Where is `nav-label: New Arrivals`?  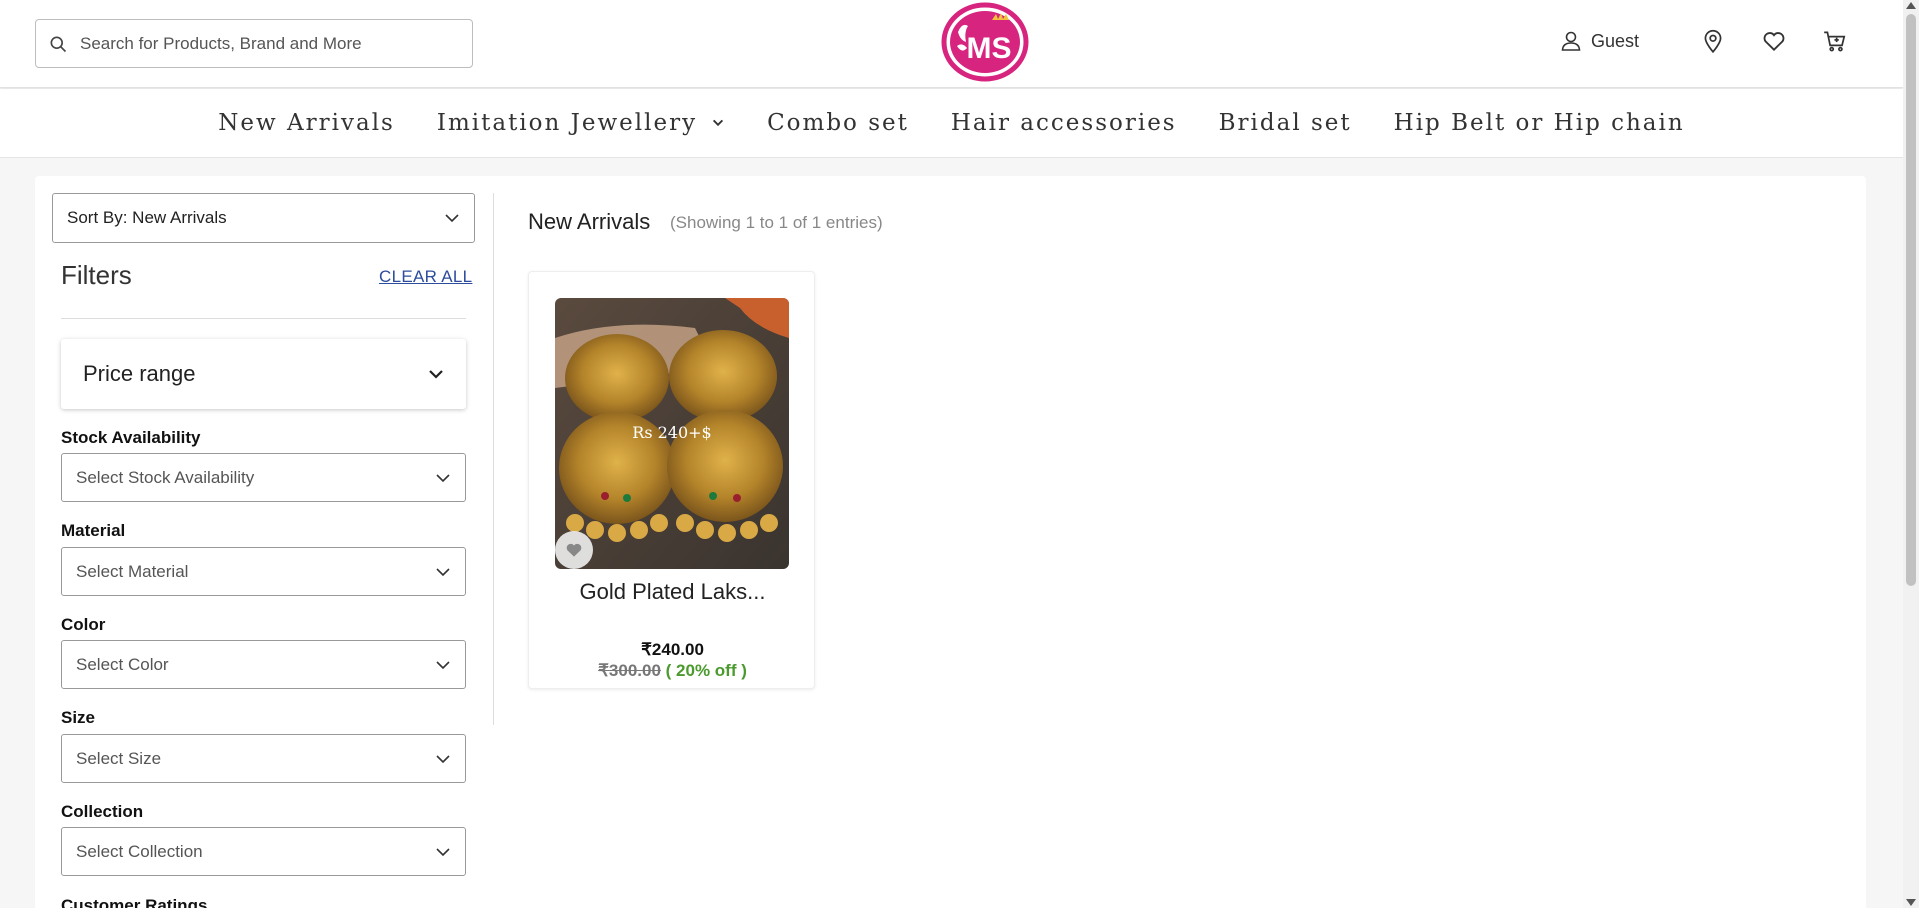 nav-label: New Arrivals is located at coordinates (306, 123).